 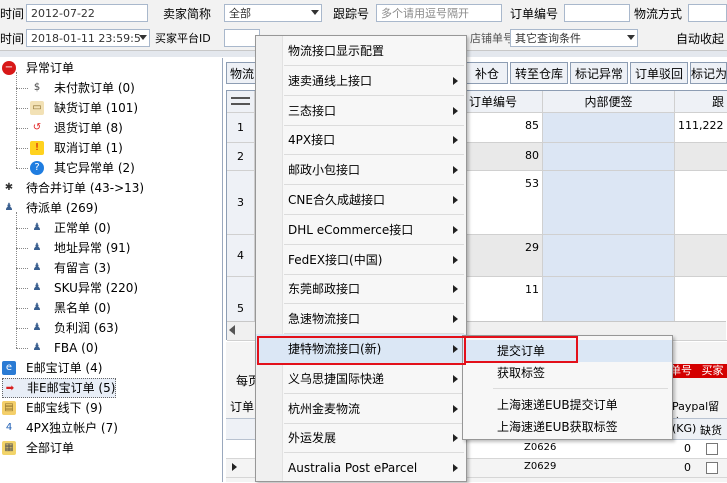 What do you see at coordinates (492, 38) in the screenshot?
I see `shop-order-label: 店铺单号` at bounding box center [492, 38].